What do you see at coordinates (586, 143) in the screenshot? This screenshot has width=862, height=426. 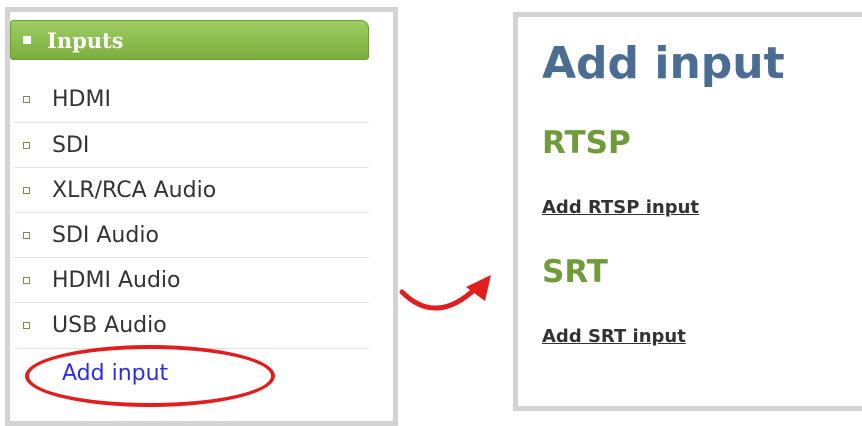 I see `section-heading-rtsp: RTSP` at bounding box center [586, 143].